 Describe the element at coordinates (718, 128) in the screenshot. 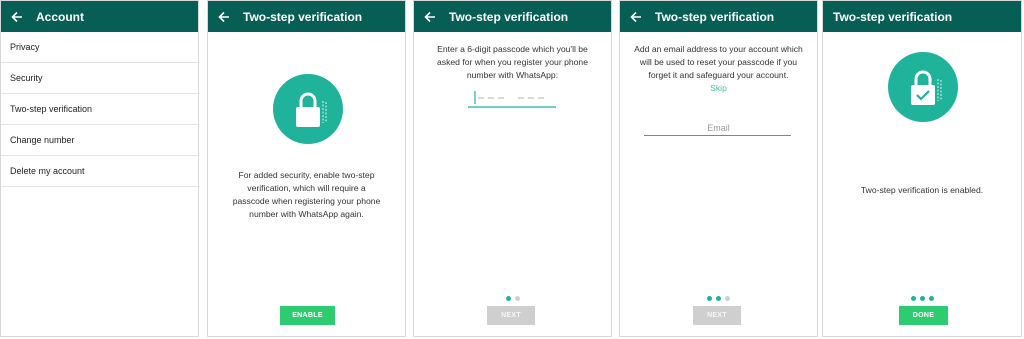

I see `email-field: Email` at that location.